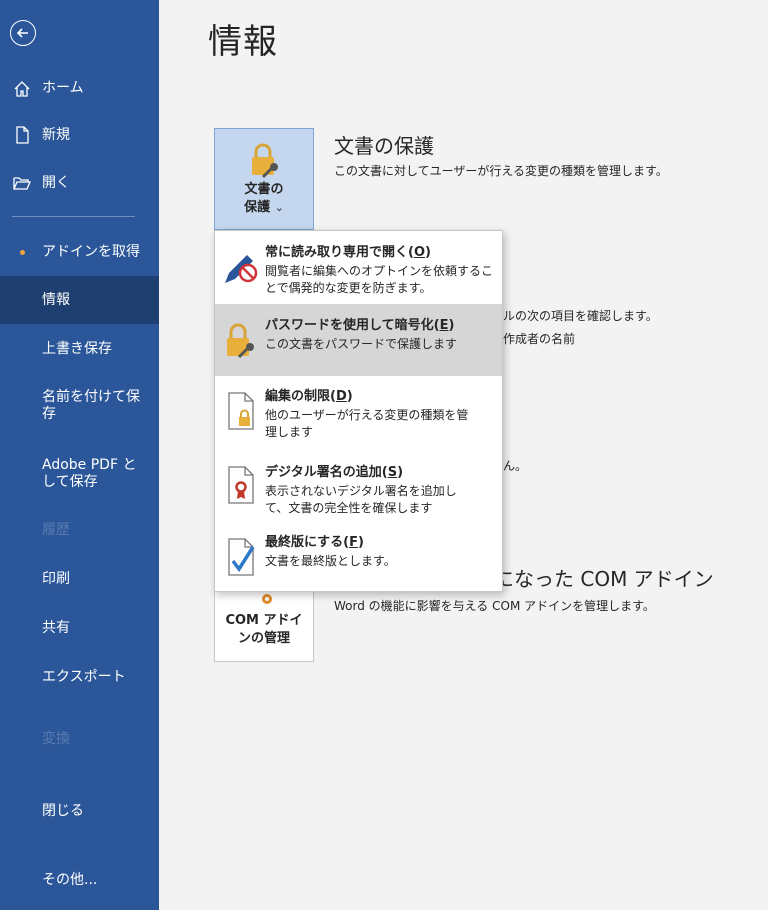 Image resolution: width=768 pixels, height=910 pixels. What do you see at coordinates (330, 561) in the screenshot?
I see `menu-item-description: 文書を最終版とします。` at bounding box center [330, 561].